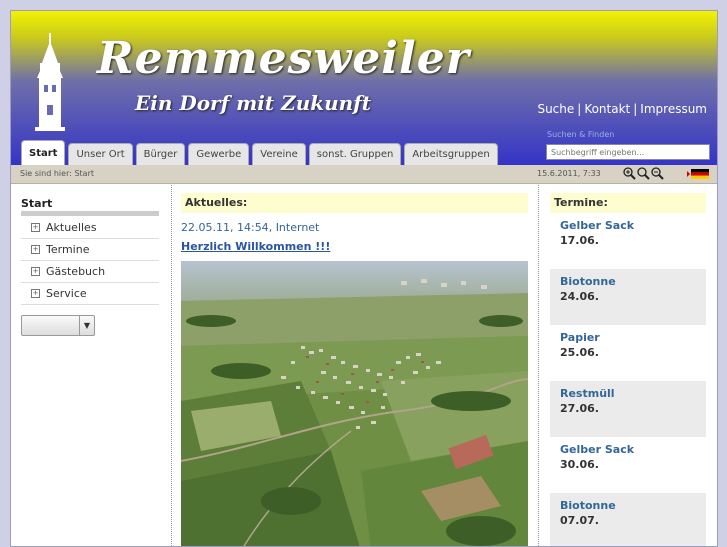 This screenshot has height=547, width=727. I want to click on zoom-out-icon, so click(657, 173).